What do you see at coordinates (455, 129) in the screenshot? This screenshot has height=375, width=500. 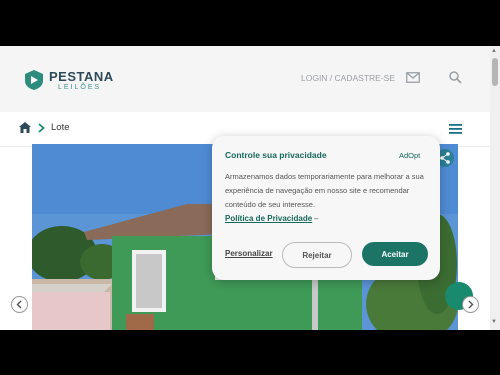 I see `menu-icon` at bounding box center [455, 129].